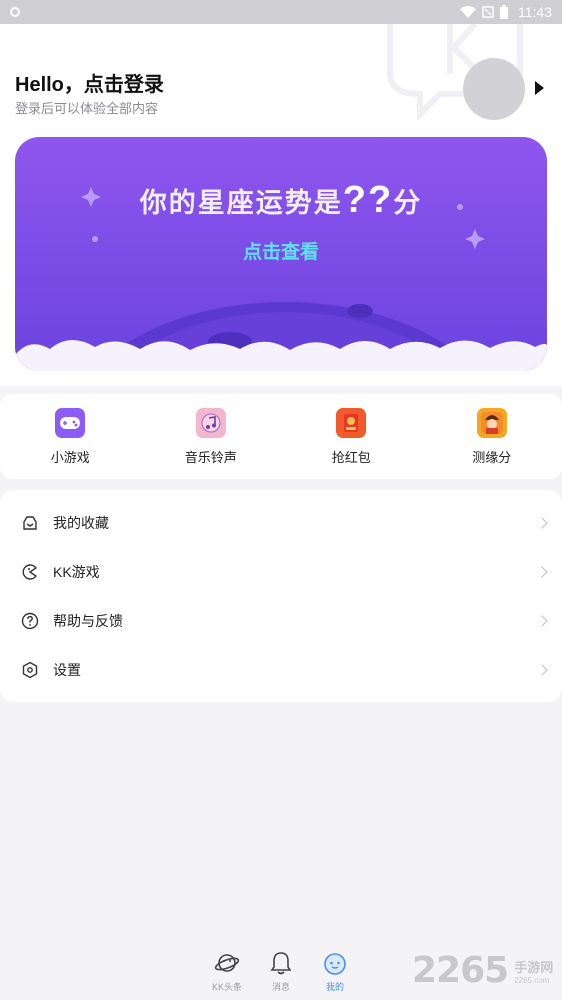 Image resolution: width=562 pixels, height=1000 pixels. Describe the element at coordinates (460, 970) in the screenshot. I see `site-watermark-number: 2265` at that location.